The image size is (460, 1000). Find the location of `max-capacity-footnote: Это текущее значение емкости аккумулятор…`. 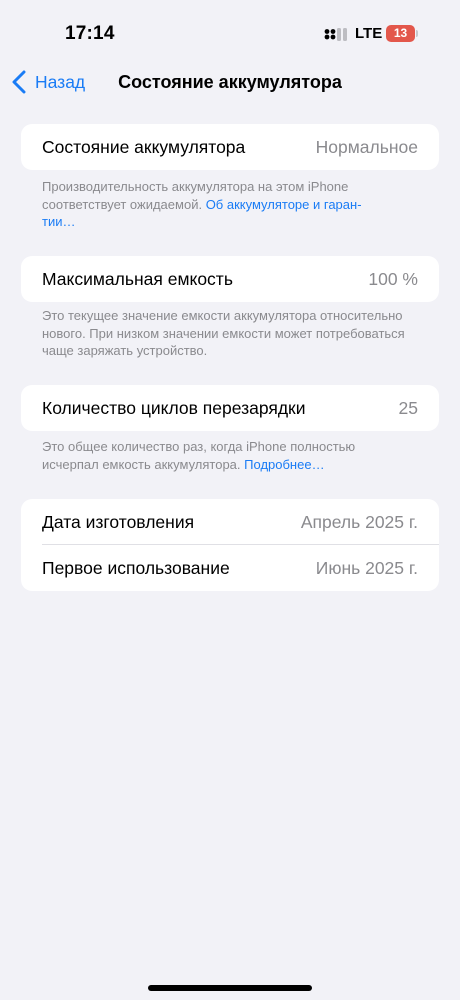

max-capacity-footnote: Это текущее значение емкости аккумулятор… is located at coordinates (223, 333).